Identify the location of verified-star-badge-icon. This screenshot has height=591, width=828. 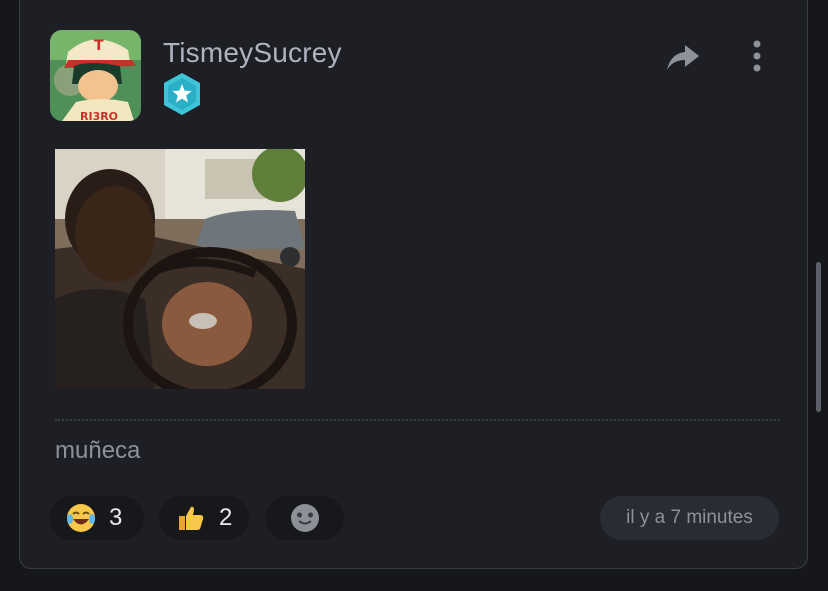
(182, 94).